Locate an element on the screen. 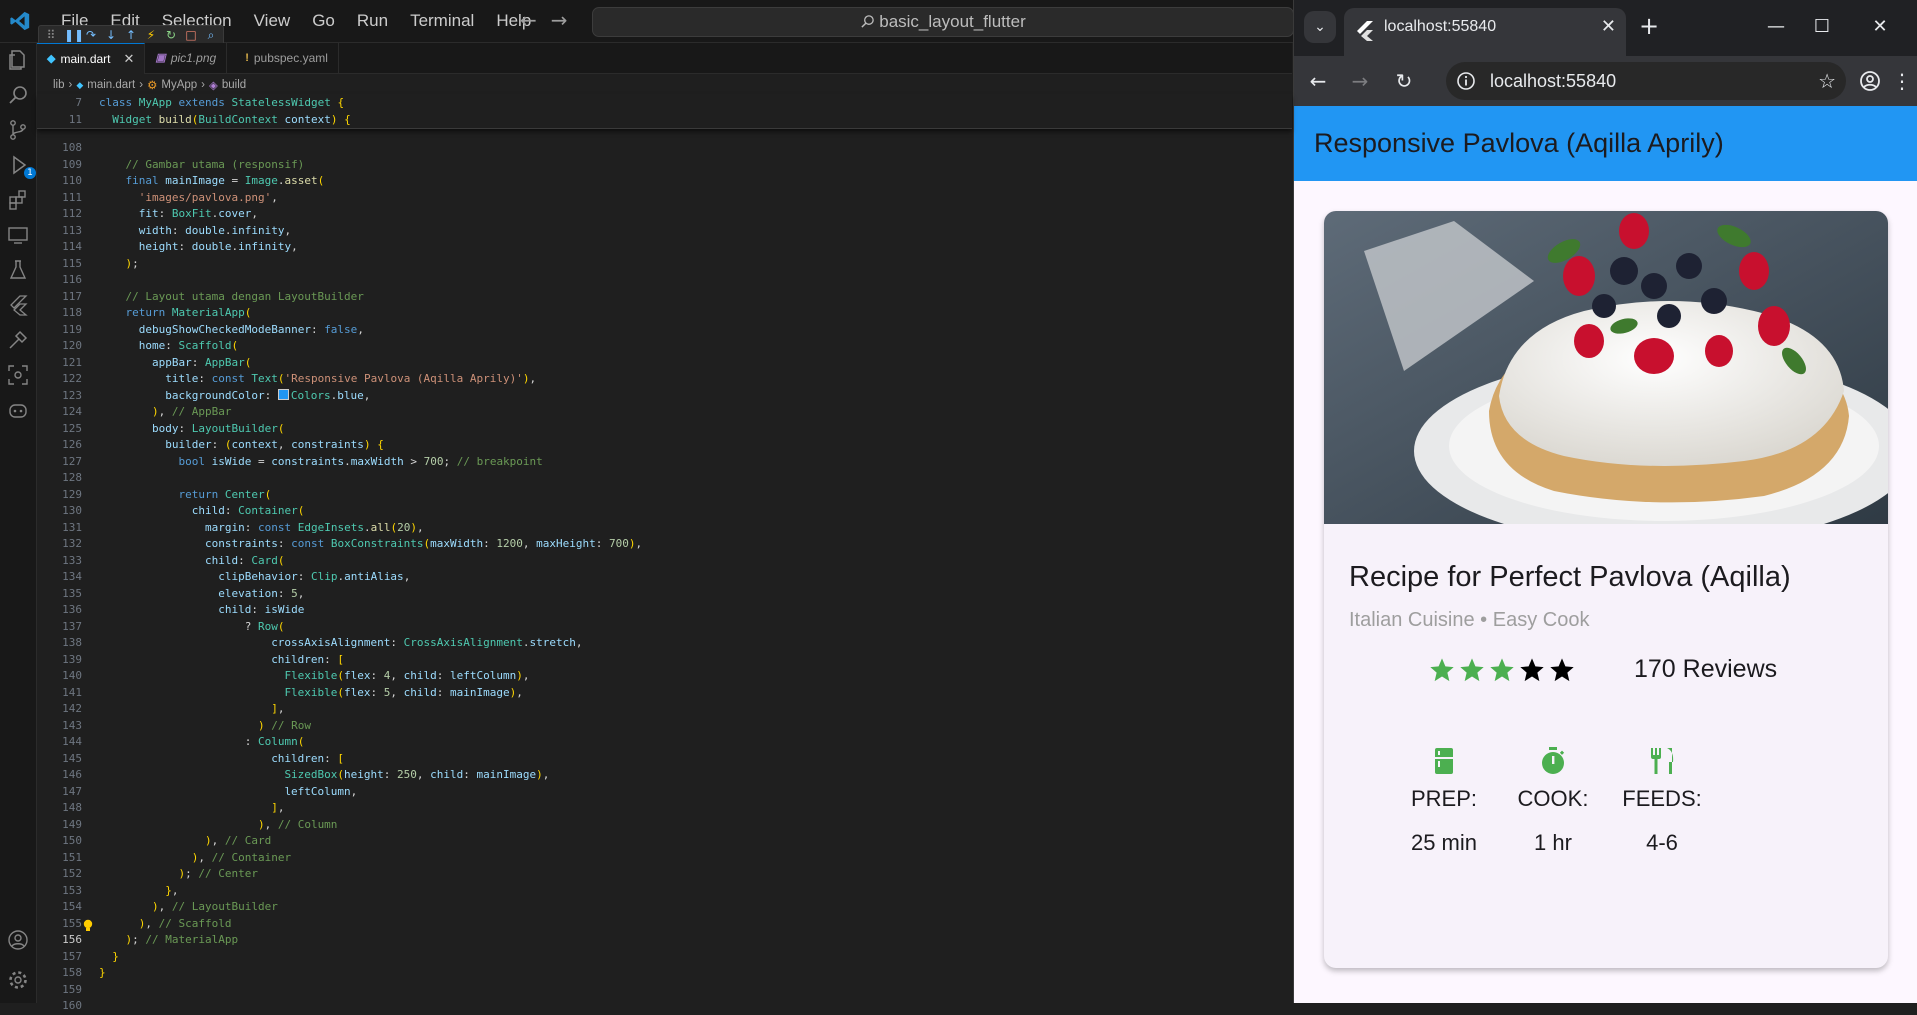 The image size is (1917, 1015). code-line: 118 return MaterialApp( is located at coordinates (664, 313).